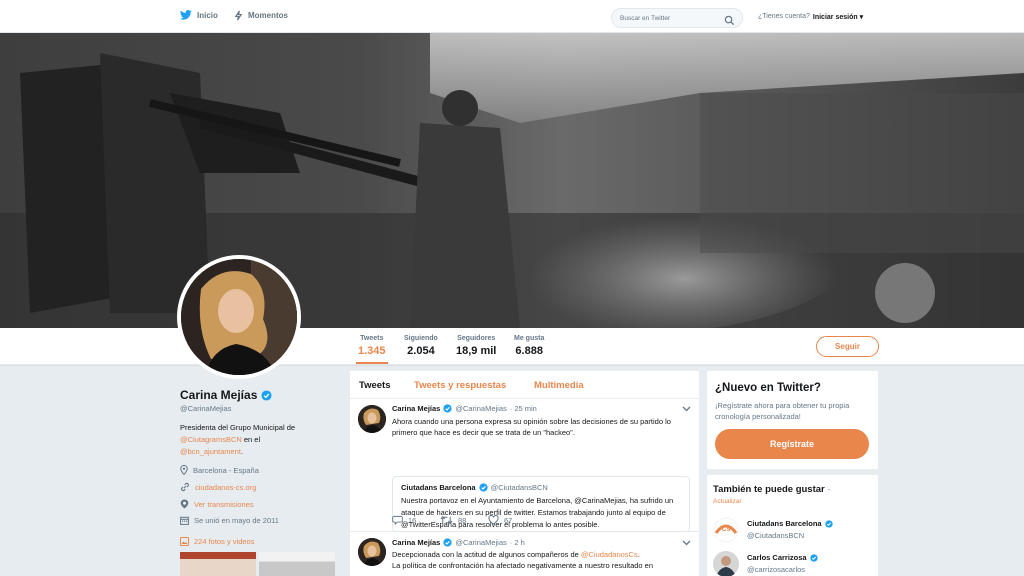  Describe the element at coordinates (226, 470) in the screenshot. I see `location-text: Barcelona - España` at that location.